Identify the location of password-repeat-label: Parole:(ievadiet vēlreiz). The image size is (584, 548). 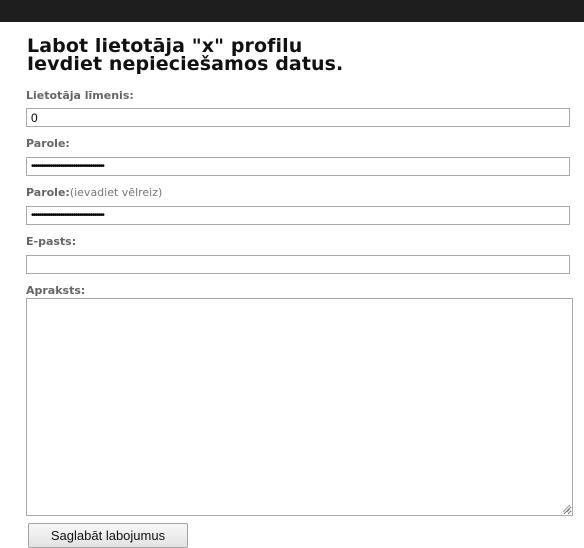
(94, 192).